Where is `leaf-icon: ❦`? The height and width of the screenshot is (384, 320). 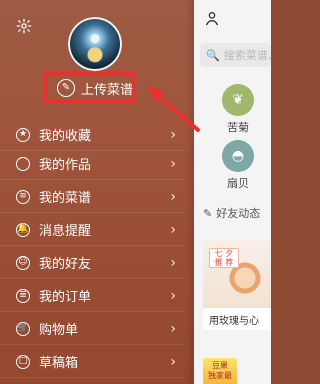 leaf-icon: ❦ is located at coordinates (238, 100).